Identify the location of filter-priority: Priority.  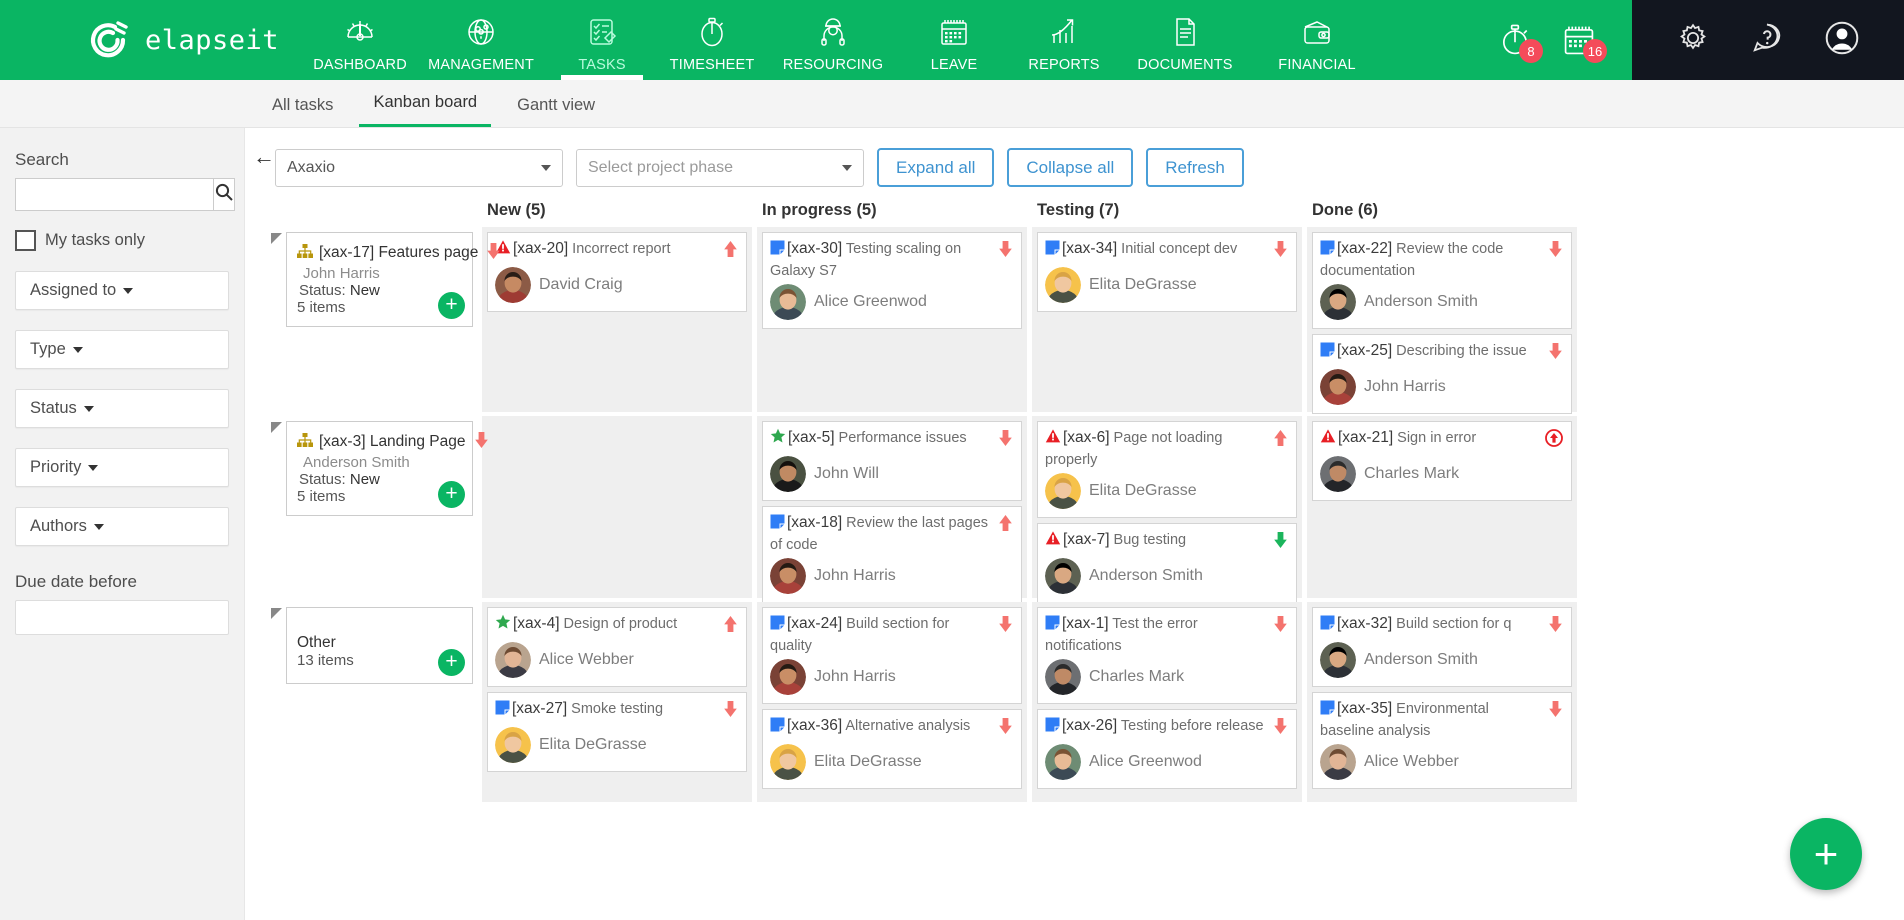
(122, 467).